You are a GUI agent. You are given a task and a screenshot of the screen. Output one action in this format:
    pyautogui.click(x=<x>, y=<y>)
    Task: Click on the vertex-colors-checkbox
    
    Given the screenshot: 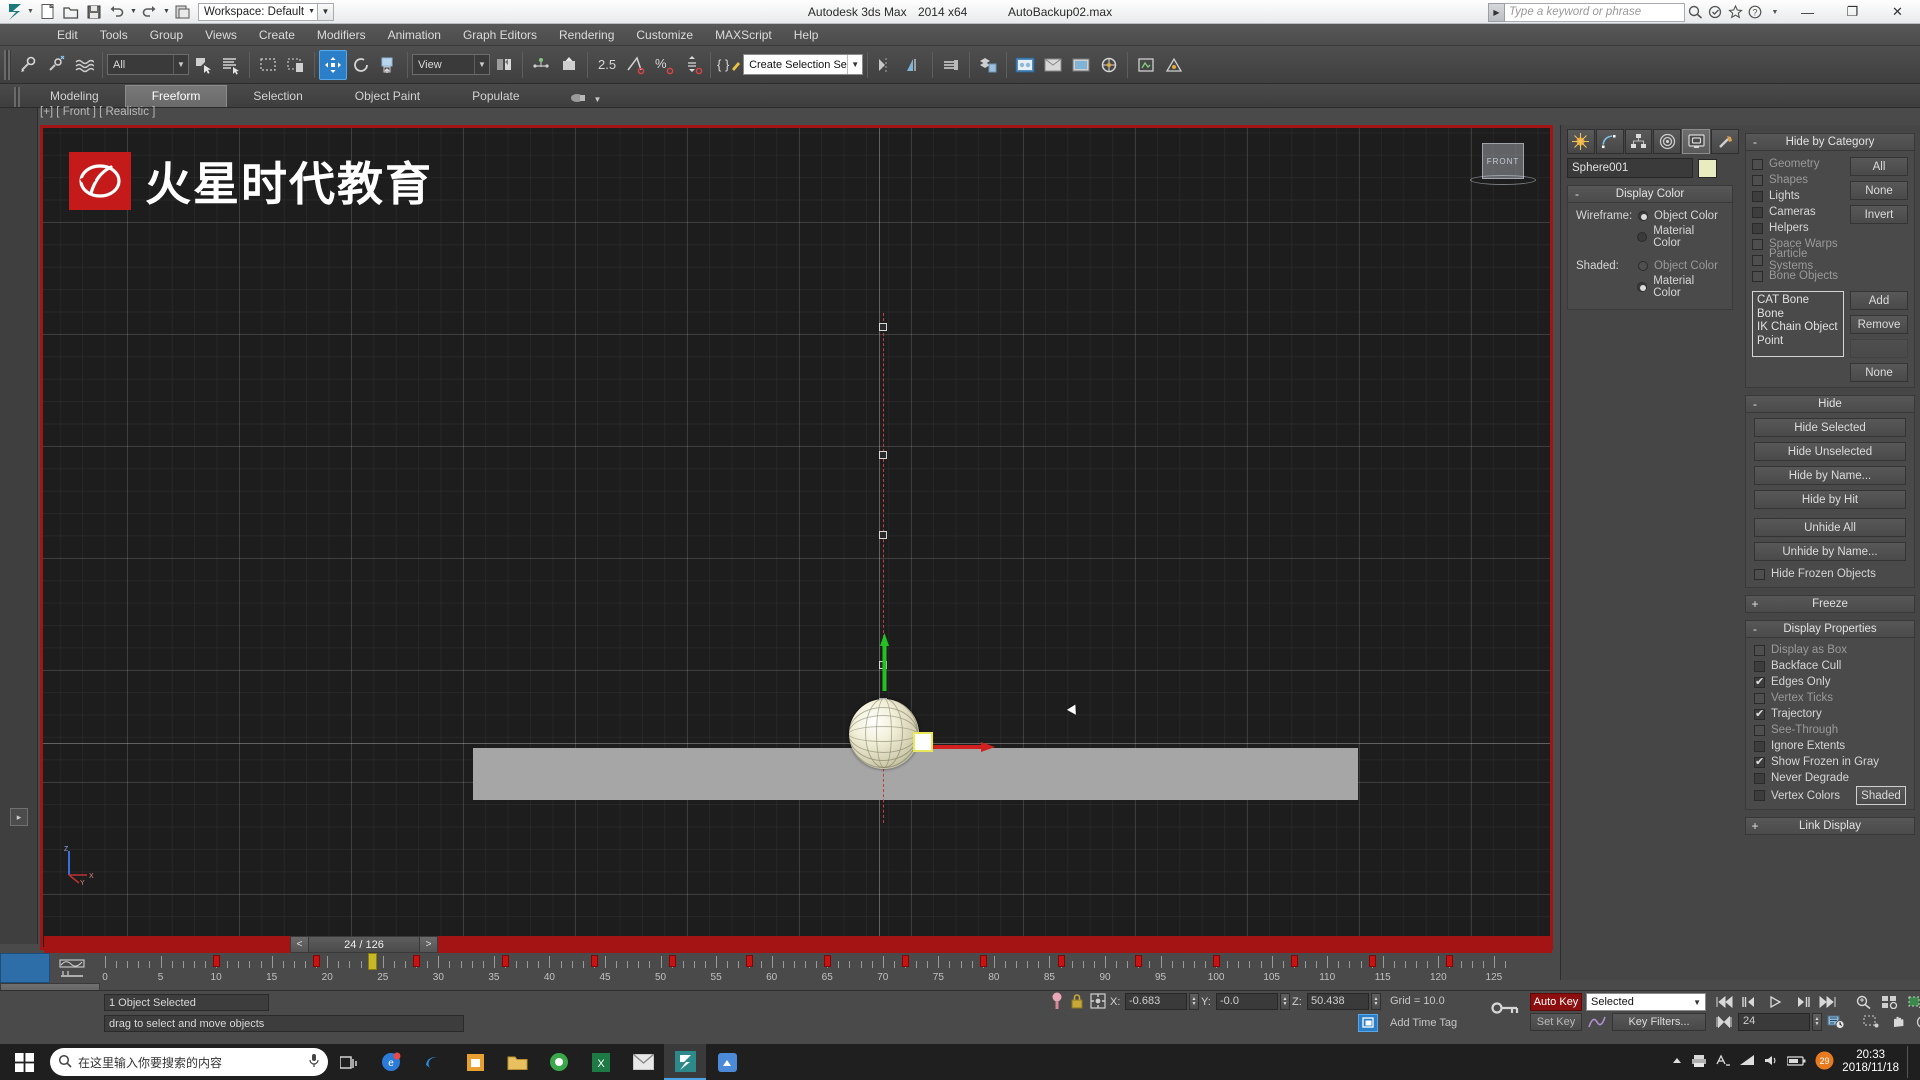 What is the action you would take?
    pyautogui.click(x=1759, y=795)
    